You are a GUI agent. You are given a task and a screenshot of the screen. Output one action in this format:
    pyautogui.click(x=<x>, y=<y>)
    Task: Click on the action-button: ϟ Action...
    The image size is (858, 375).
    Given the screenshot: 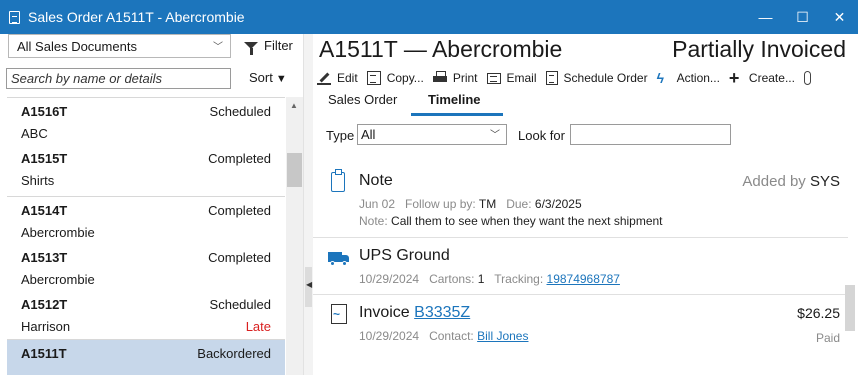 What is the action you would take?
    pyautogui.click(x=688, y=78)
    